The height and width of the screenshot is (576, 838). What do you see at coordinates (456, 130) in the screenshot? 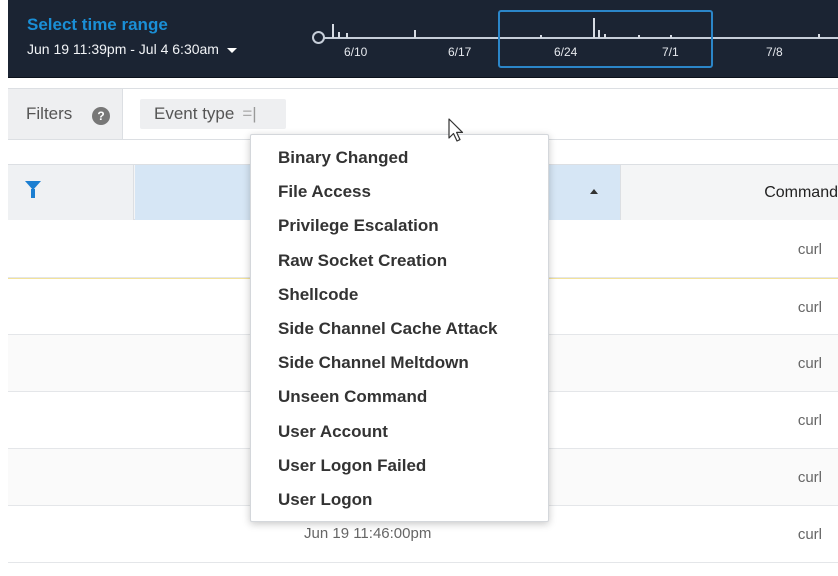
I see `mouse-pointer-icon` at bounding box center [456, 130].